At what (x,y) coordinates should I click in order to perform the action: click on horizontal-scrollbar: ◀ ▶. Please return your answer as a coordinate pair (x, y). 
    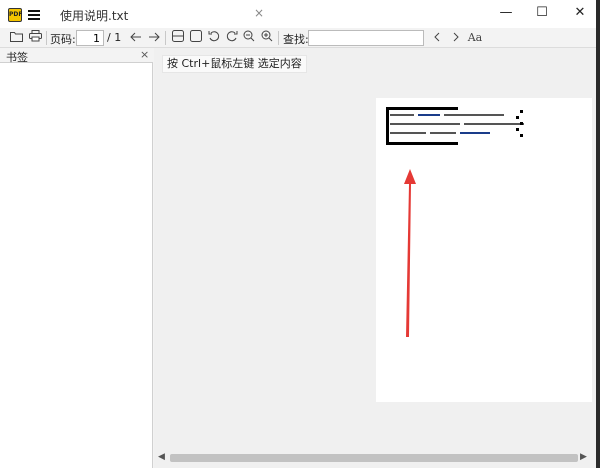
    Looking at the image, I should click on (375, 459).